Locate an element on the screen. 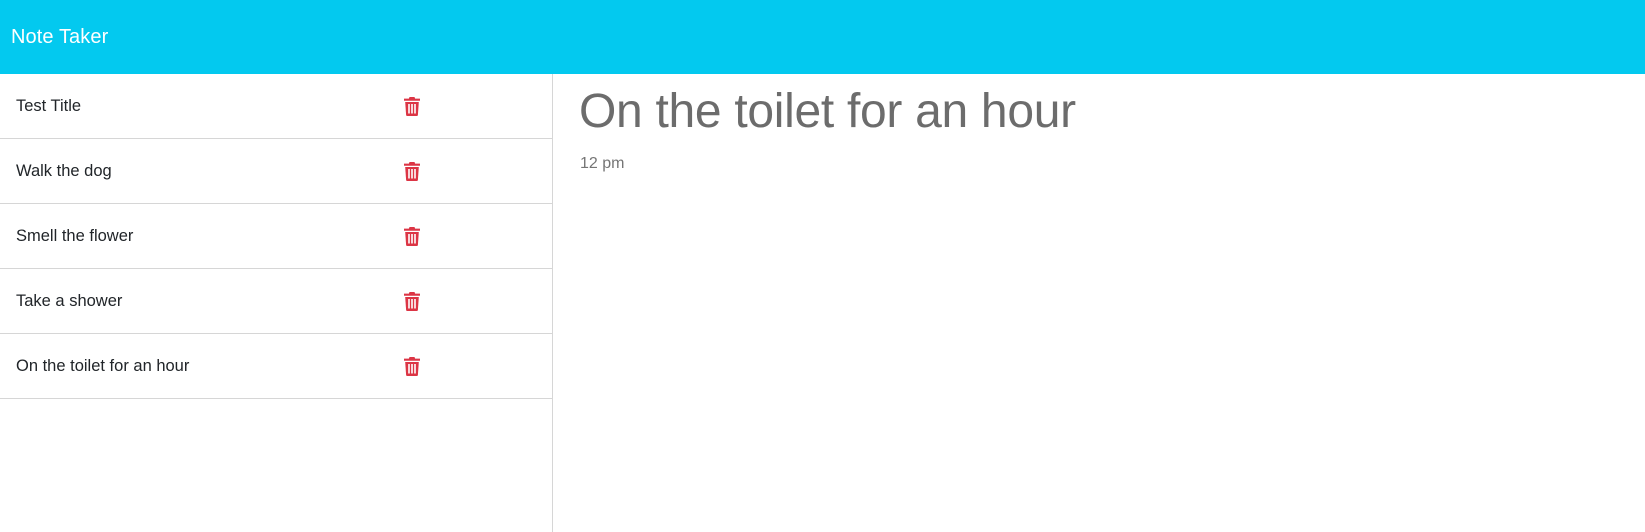  list-item: Walk the dog is located at coordinates (276, 171).